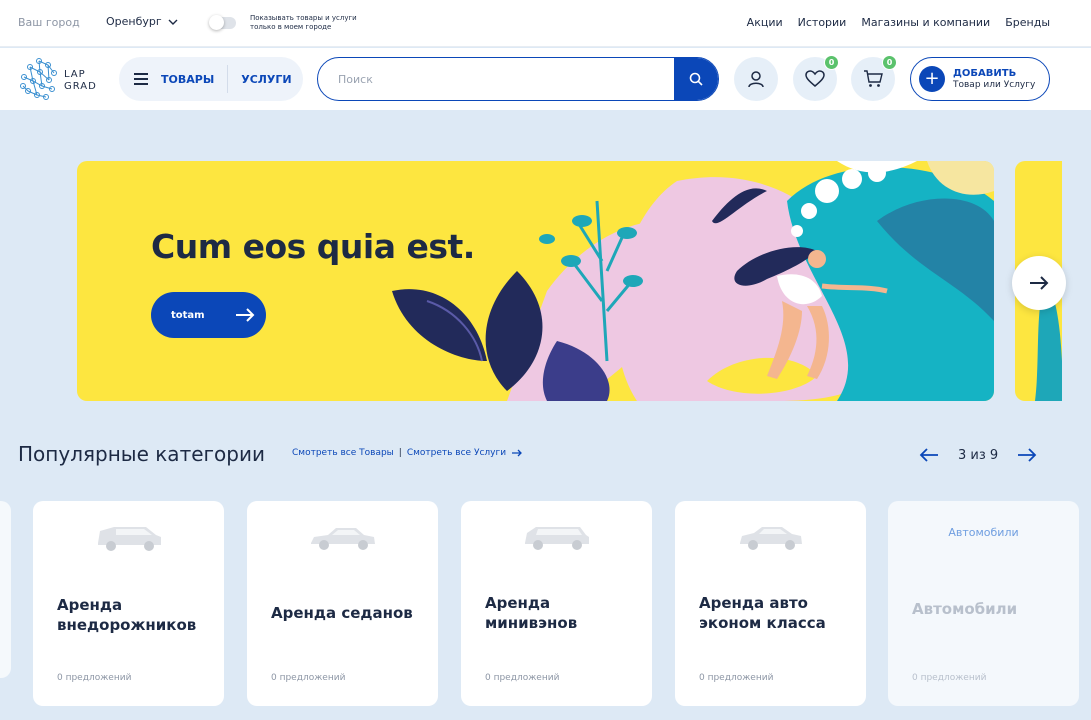 The height and width of the screenshot is (720, 1091). Describe the element at coordinates (557, 538) in the screenshot. I see `minivan-icon` at that location.